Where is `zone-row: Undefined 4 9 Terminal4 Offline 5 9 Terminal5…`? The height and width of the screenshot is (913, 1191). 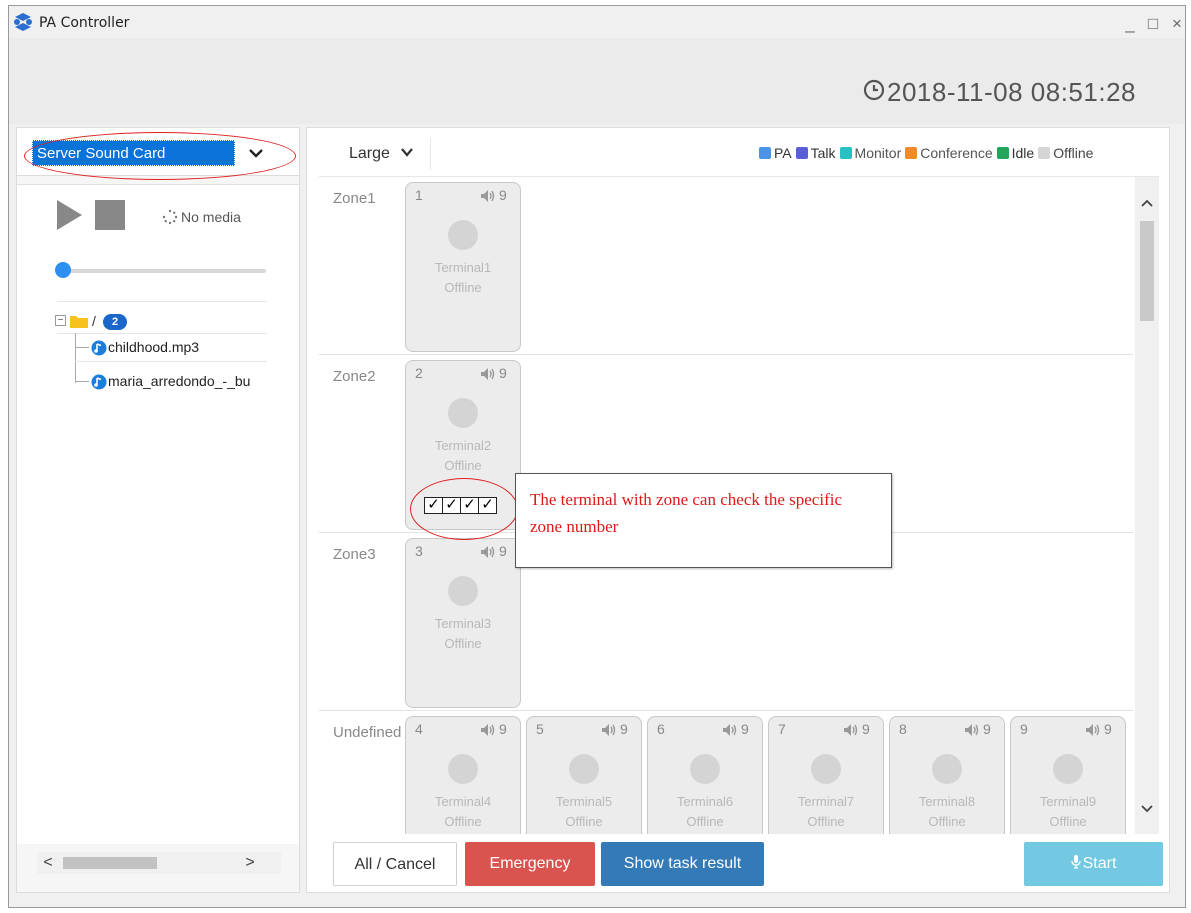 zone-row: Undefined 4 9 Terminal4 Offline 5 9 Terminal5… is located at coordinates (726, 772).